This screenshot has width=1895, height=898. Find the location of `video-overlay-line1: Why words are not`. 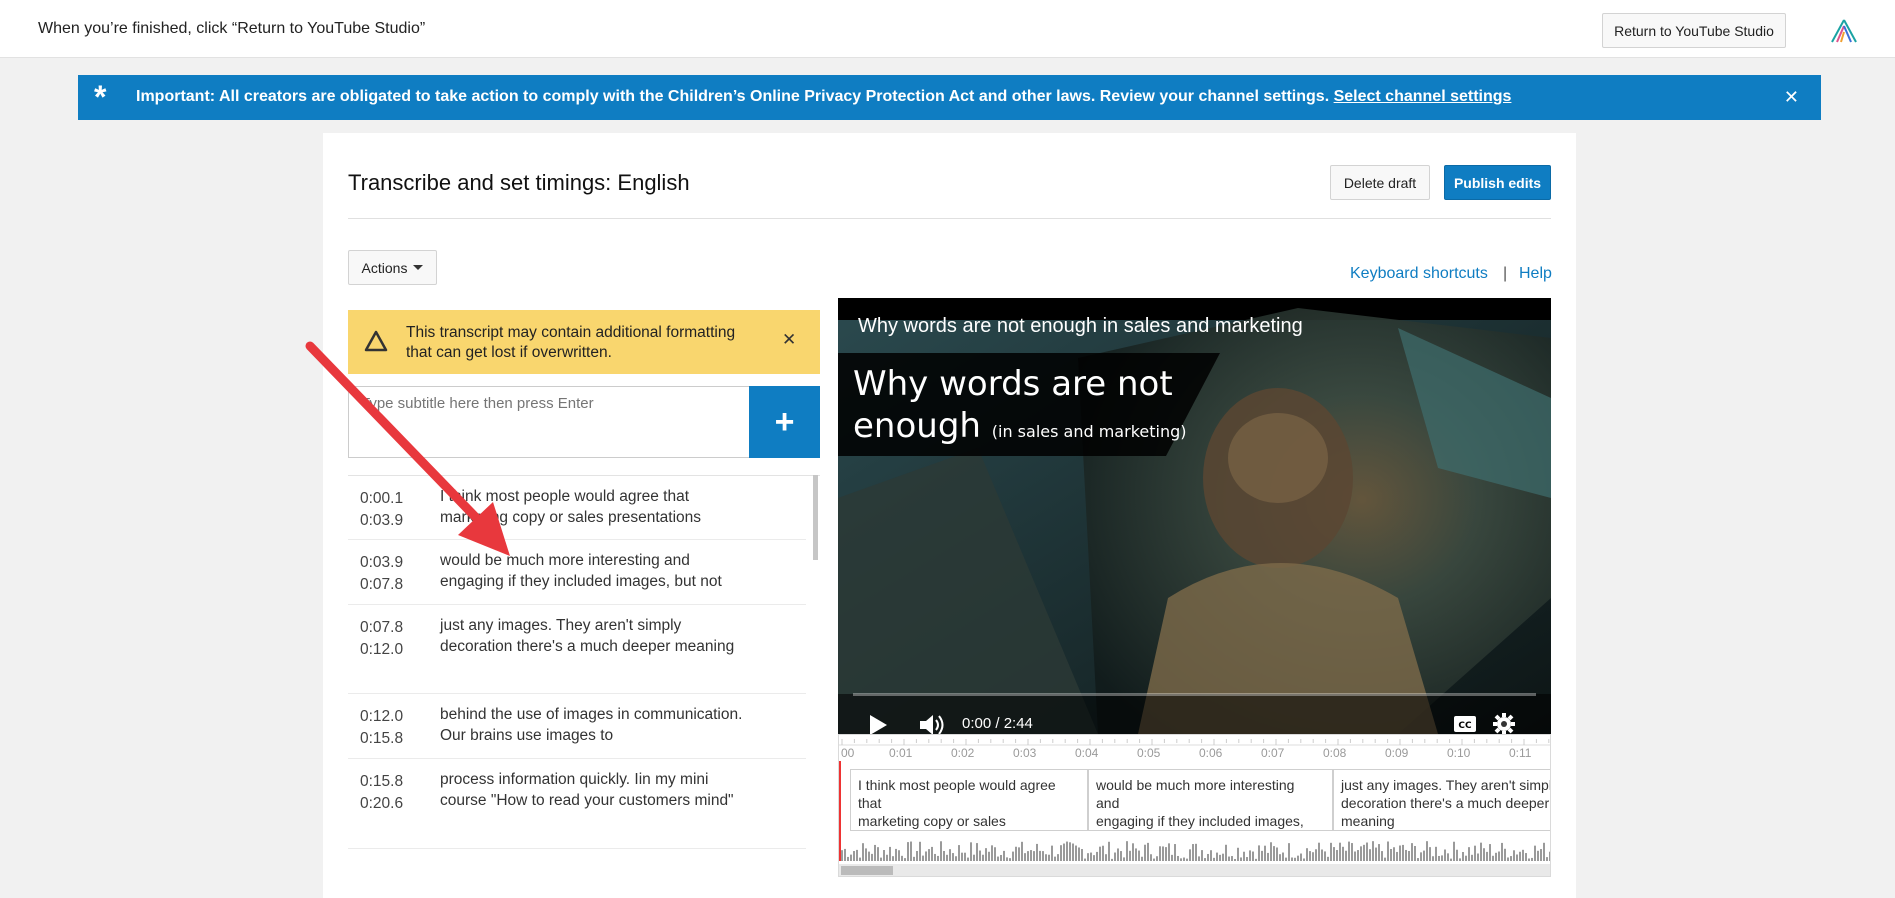

video-overlay-line1: Why words are not is located at coordinates (1013, 384).